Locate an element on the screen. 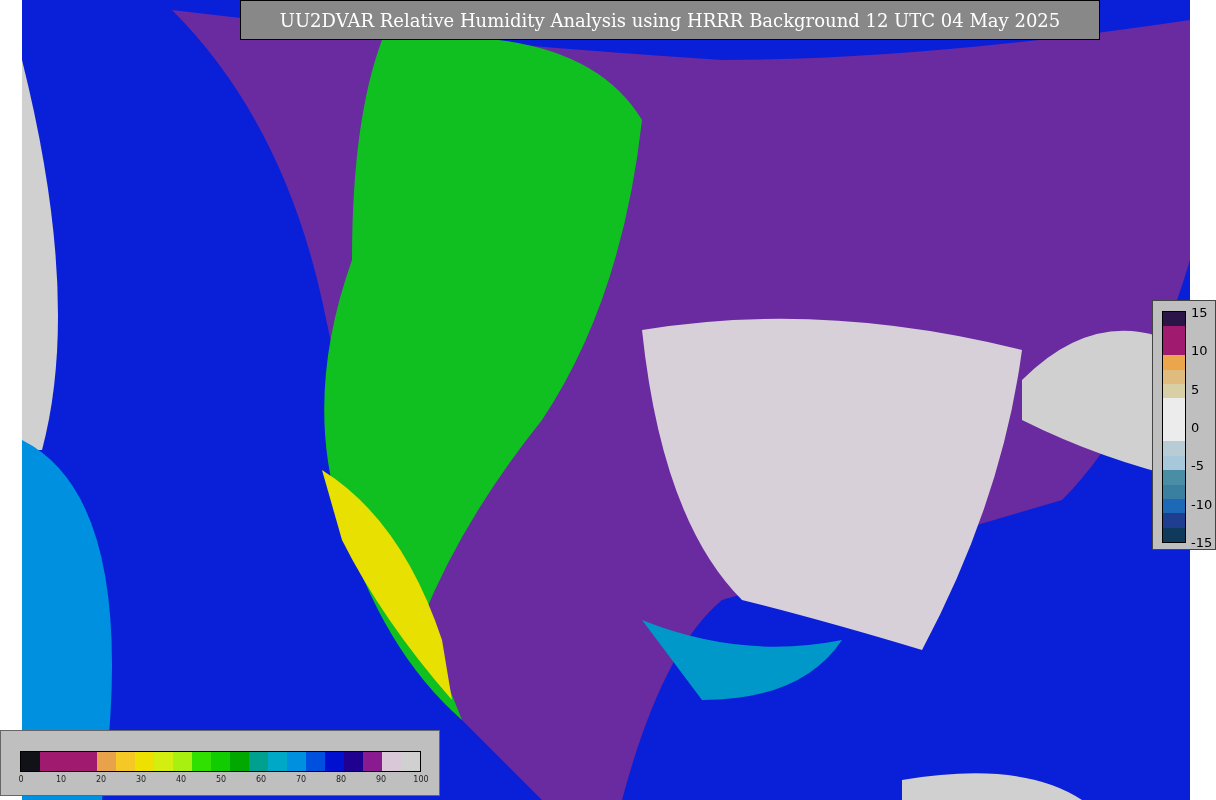 The width and height of the screenshot is (1216, 800). tick-label: 5 is located at coordinates (1195, 389).